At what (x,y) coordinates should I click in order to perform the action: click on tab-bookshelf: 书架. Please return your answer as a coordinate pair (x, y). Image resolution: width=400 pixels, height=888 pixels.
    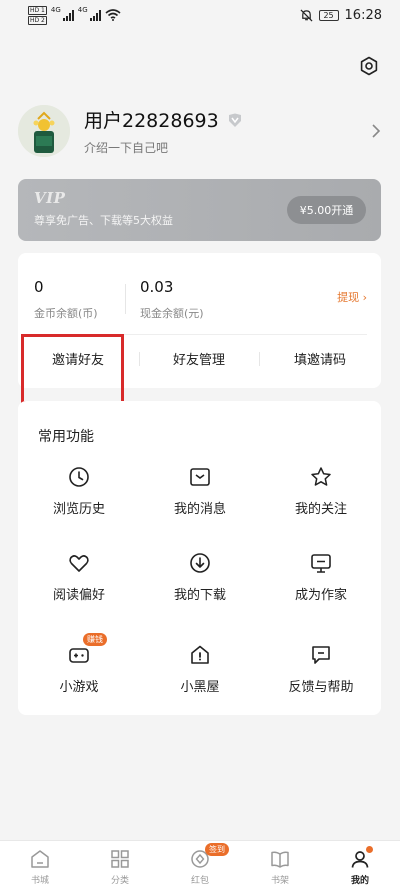
    Looking at the image, I should click on (280, 864).